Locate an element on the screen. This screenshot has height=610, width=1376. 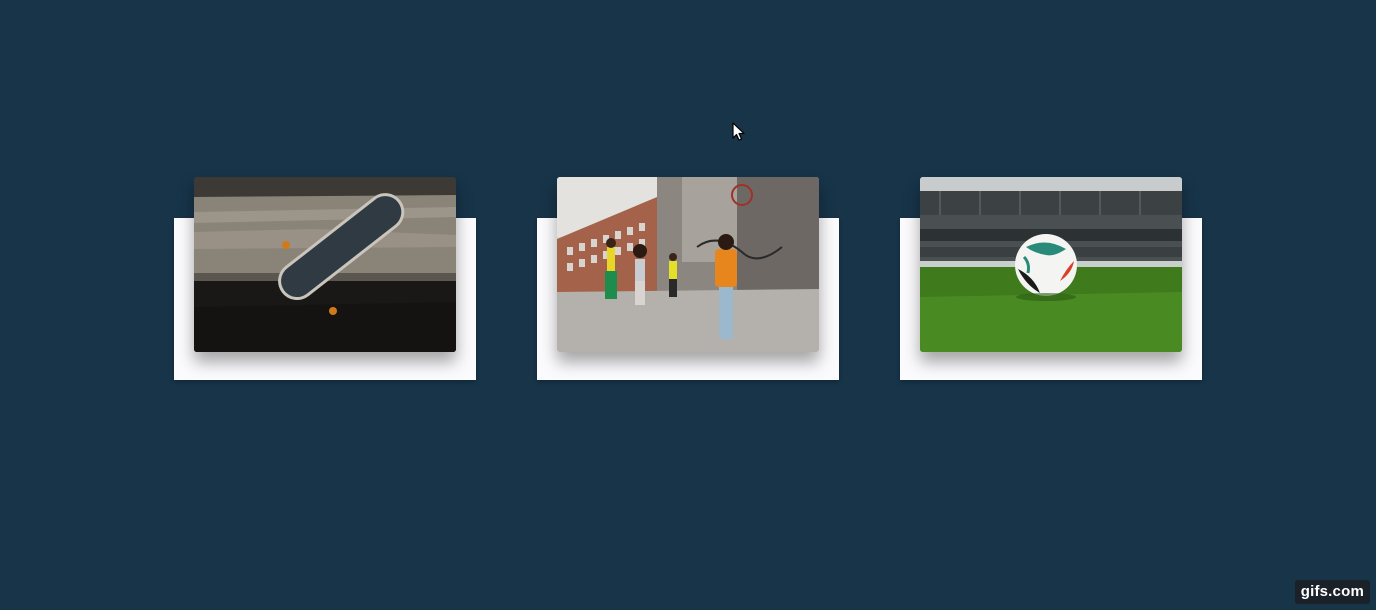
watermark-badge: gifs.com is located at coordinates (1332, 592).